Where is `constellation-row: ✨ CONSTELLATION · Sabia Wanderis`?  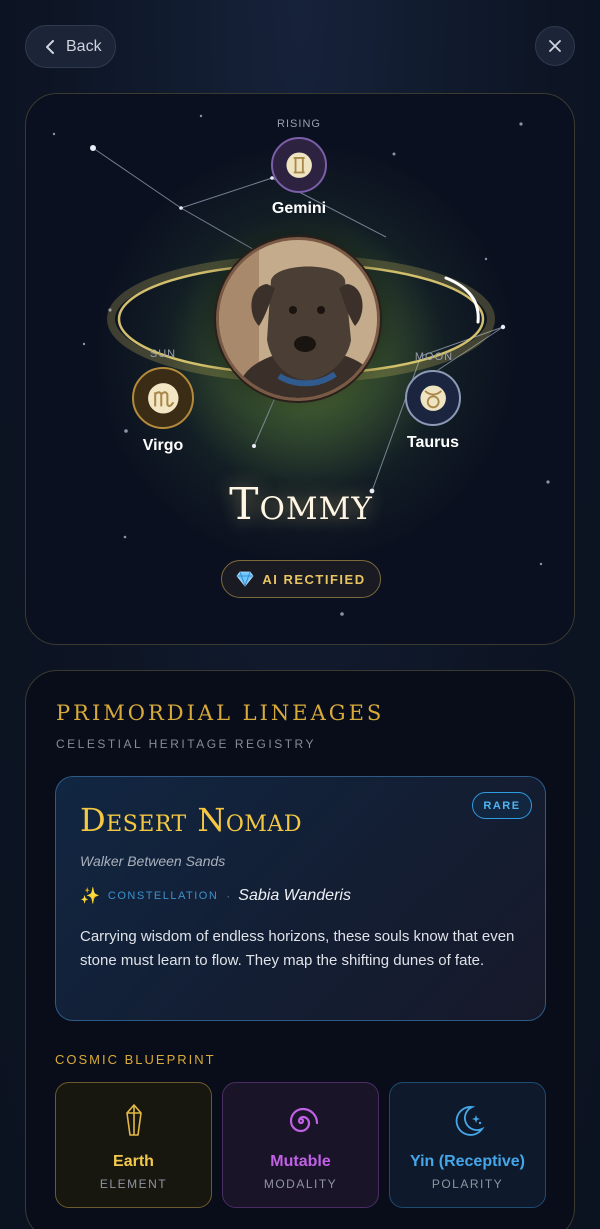
constellation-row: ✨ CONSTELLATION · Sabia Wanderis is located at coordinates (215, 896).